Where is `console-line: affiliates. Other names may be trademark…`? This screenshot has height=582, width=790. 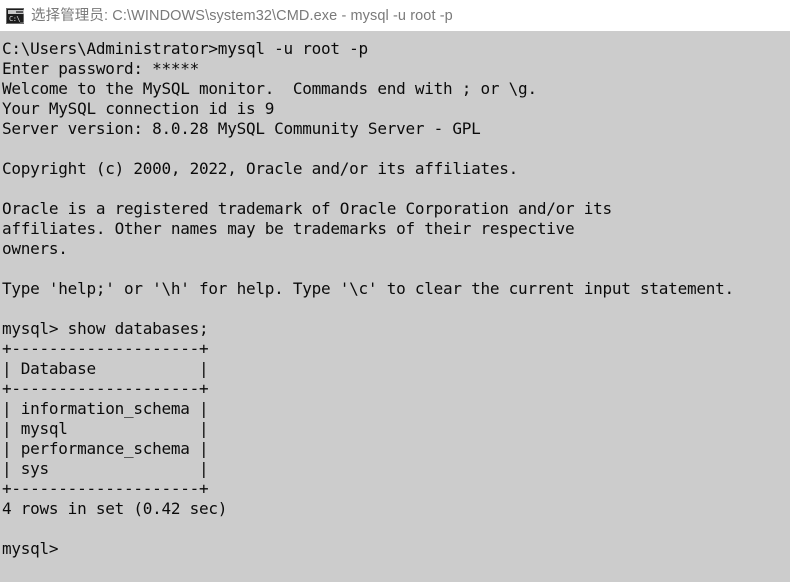
console-line: affiliates. Other names may be trademark… is located at coordinates (288, 228).